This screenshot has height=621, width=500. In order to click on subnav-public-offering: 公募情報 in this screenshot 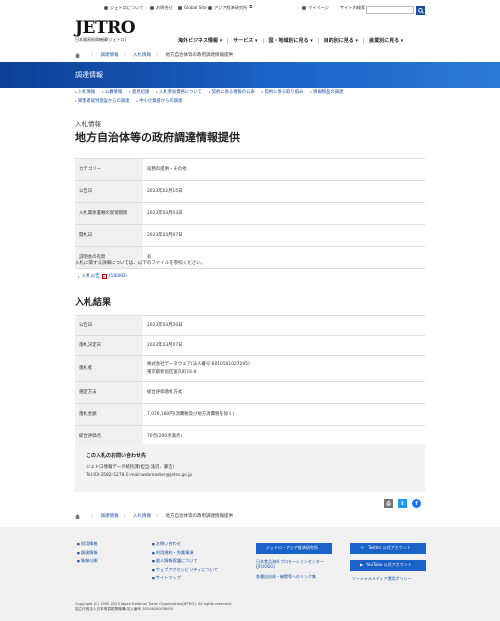, I will do `click(112, 92)`.